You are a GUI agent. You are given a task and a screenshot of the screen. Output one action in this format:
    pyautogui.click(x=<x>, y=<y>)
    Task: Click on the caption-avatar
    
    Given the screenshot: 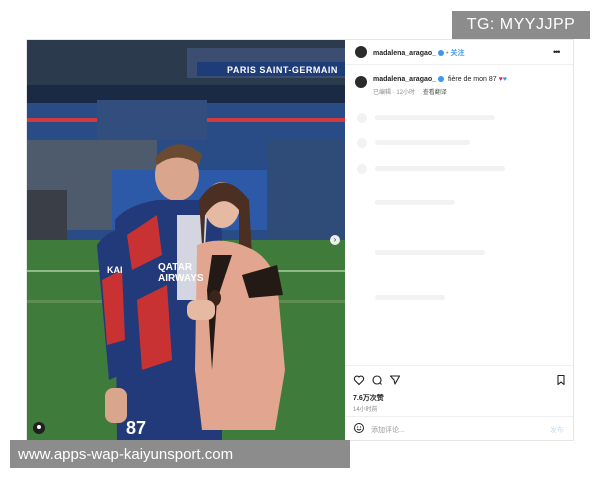 What is the action you would take?
    pyautogui.click(x=361, y=82)
    